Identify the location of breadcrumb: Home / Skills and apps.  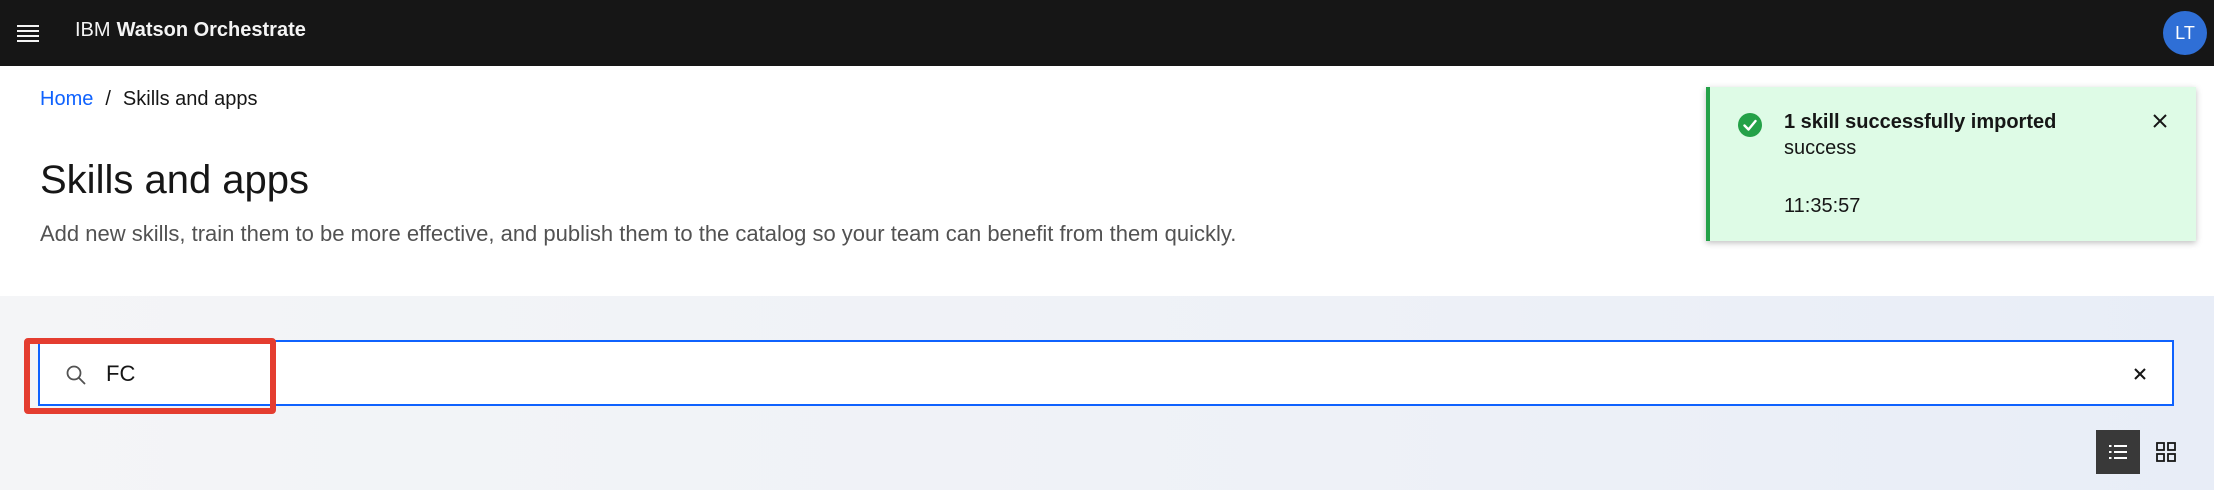
(148, 99).